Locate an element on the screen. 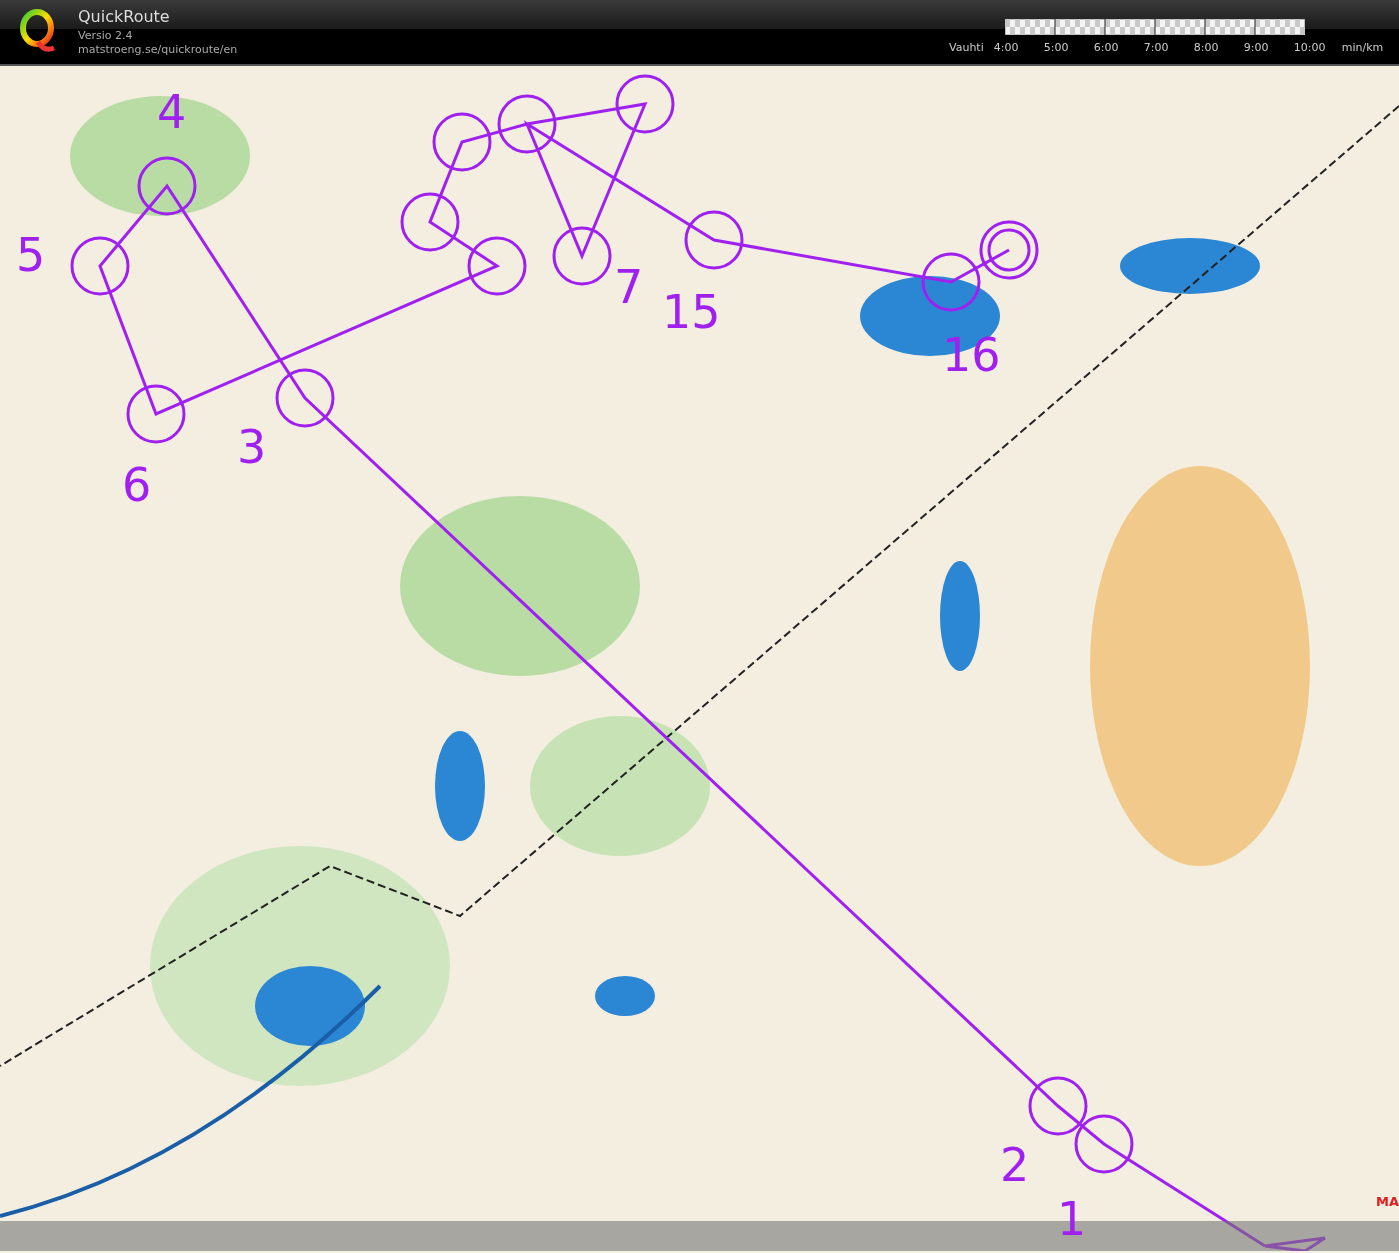  pace-tick-label: 6:00 is located at coordinates (1106, 48).